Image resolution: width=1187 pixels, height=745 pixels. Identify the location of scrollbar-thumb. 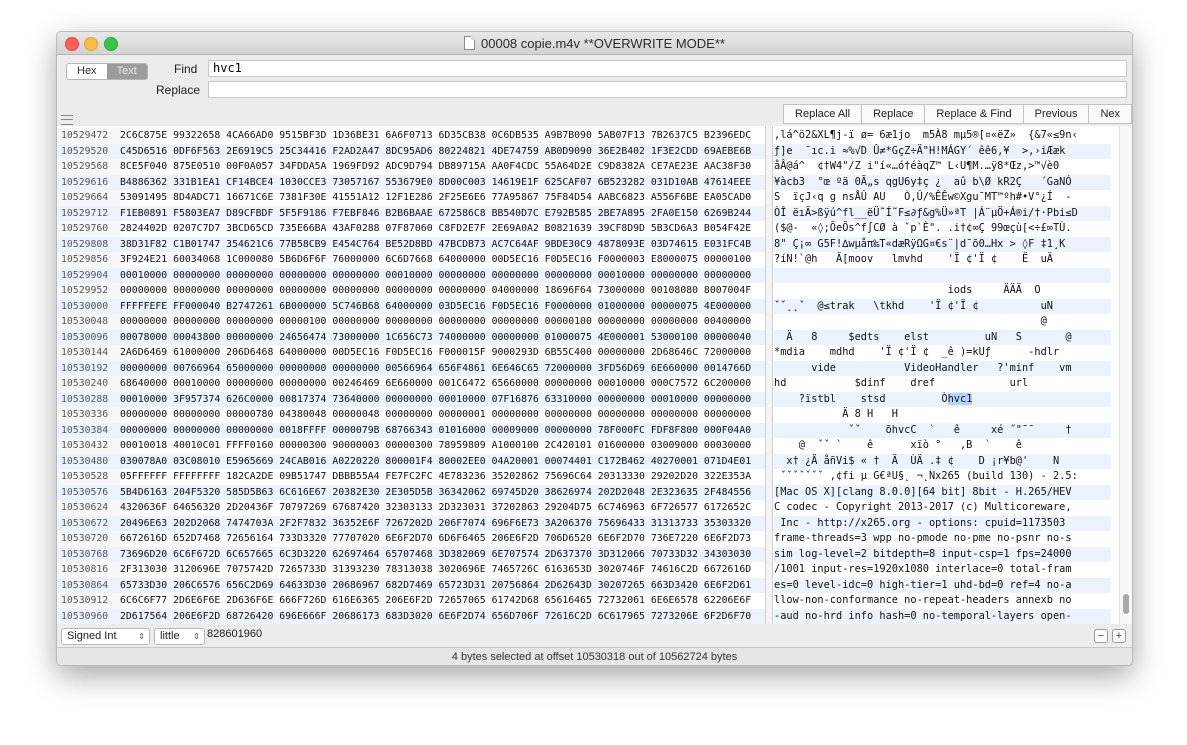
(1126, 604).